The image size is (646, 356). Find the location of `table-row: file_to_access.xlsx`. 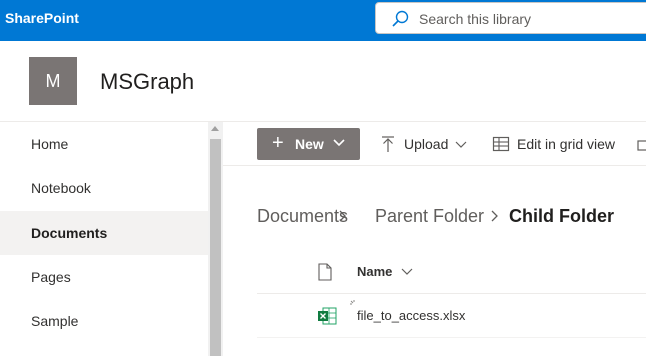

table-row: file_to_access.xlsx is located at coordinates (451, 316).